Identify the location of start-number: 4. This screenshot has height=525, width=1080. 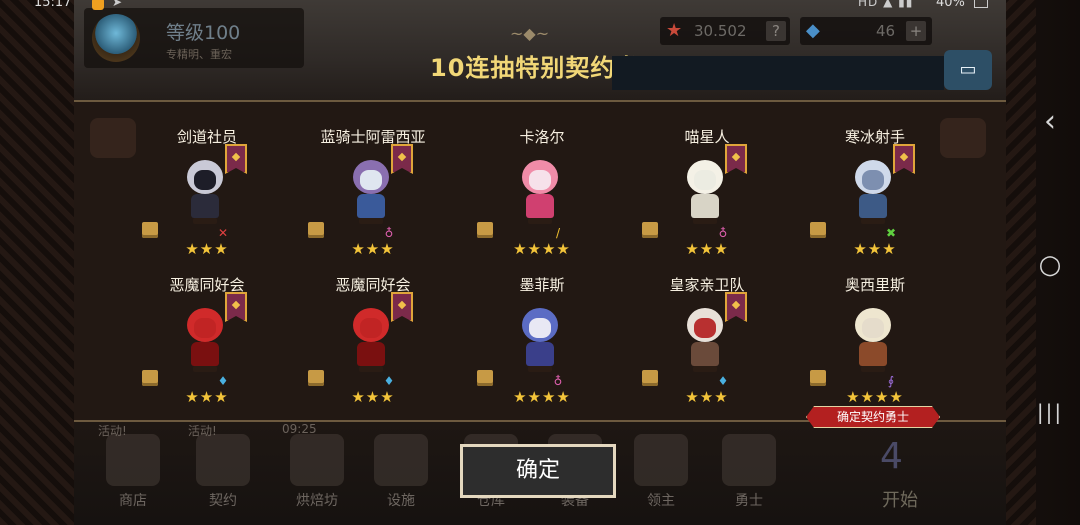
(891, 456).